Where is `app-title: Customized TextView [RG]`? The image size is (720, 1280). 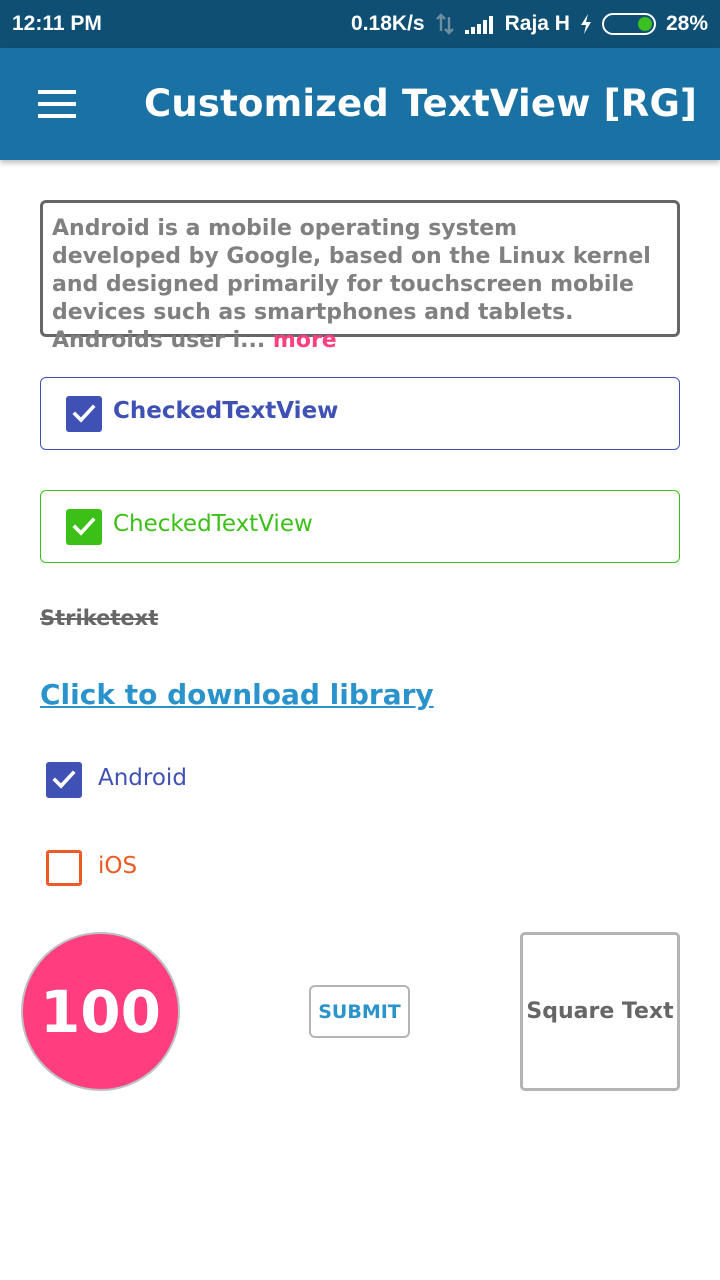
app-title: Customized TextView [RG] is located at coordinates (421, 103).